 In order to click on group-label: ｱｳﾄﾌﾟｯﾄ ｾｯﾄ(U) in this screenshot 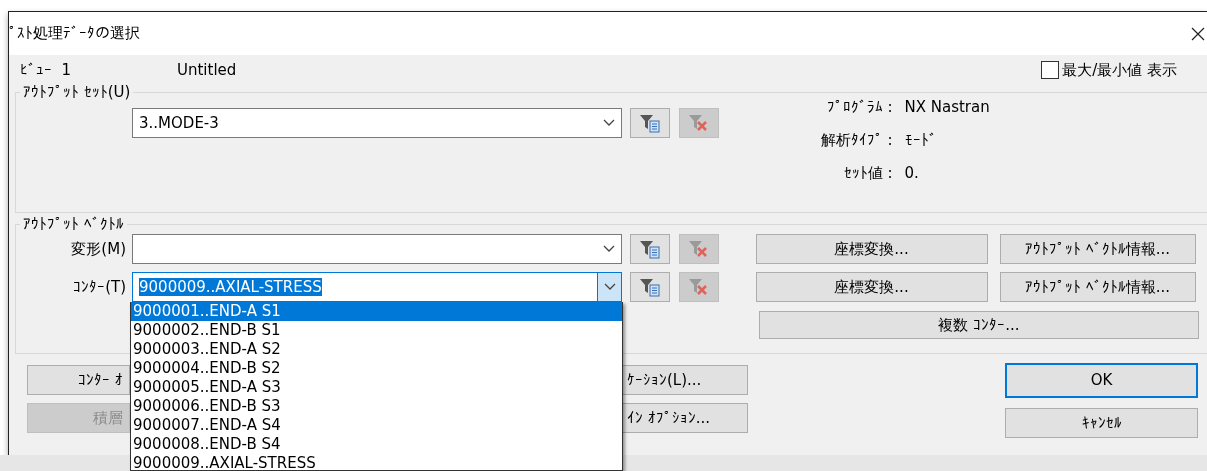, I will do `click(77, 92)`.